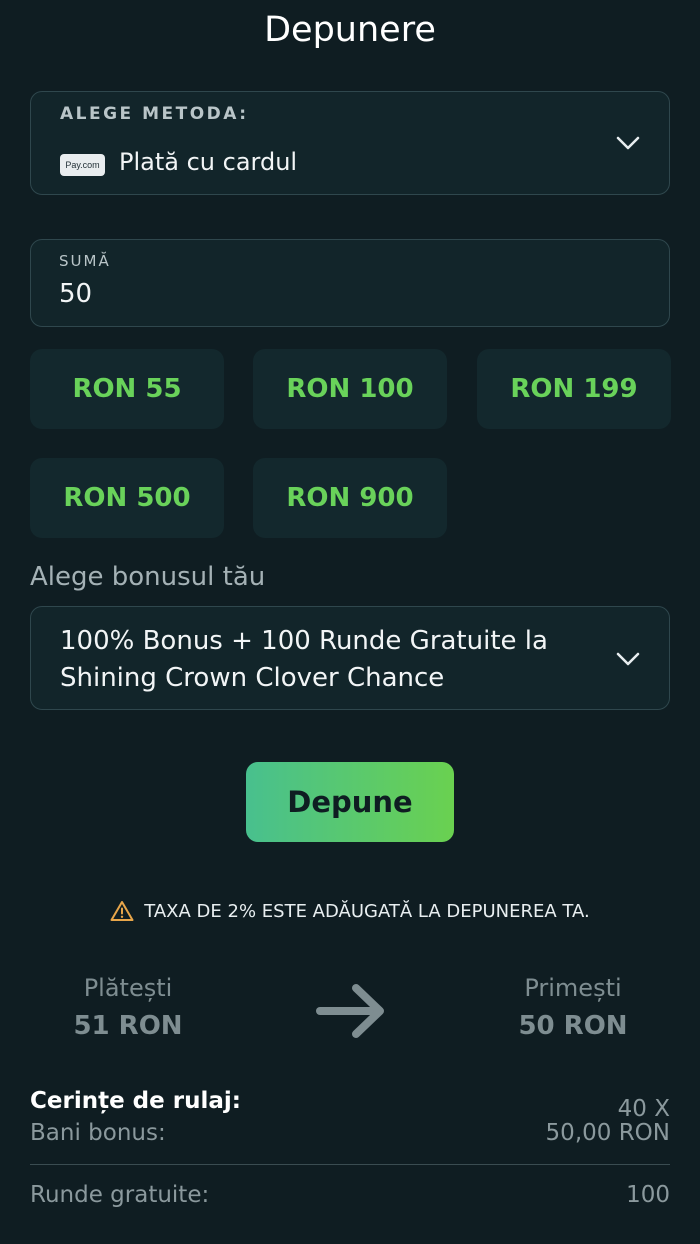  I want to click on receive-summary: Primești 50 RON, so click(573, 1007).